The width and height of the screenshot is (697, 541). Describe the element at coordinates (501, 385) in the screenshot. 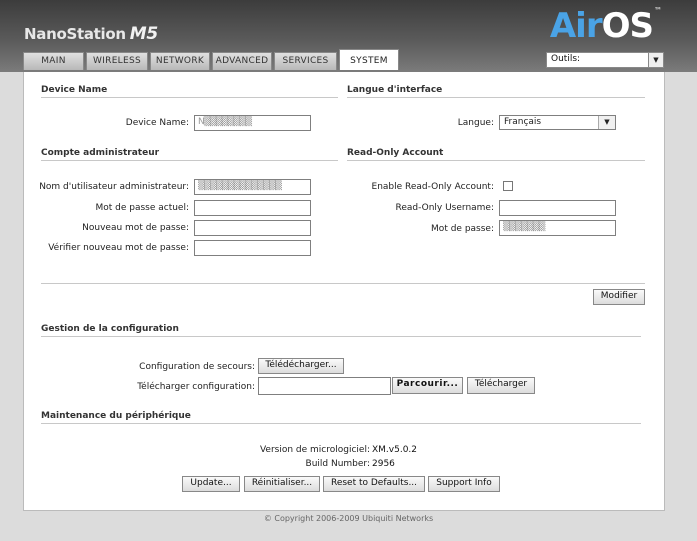

I see `upload-button: Télécharger` at that location.